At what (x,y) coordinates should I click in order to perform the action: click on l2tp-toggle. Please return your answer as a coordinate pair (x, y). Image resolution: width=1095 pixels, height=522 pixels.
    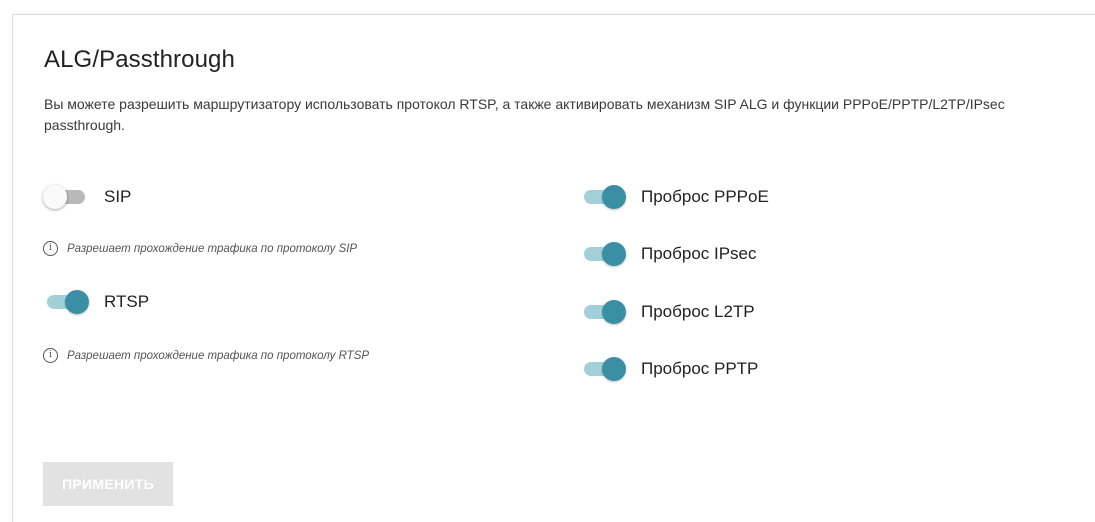
    Looking at the image, I should click on (603, 312).